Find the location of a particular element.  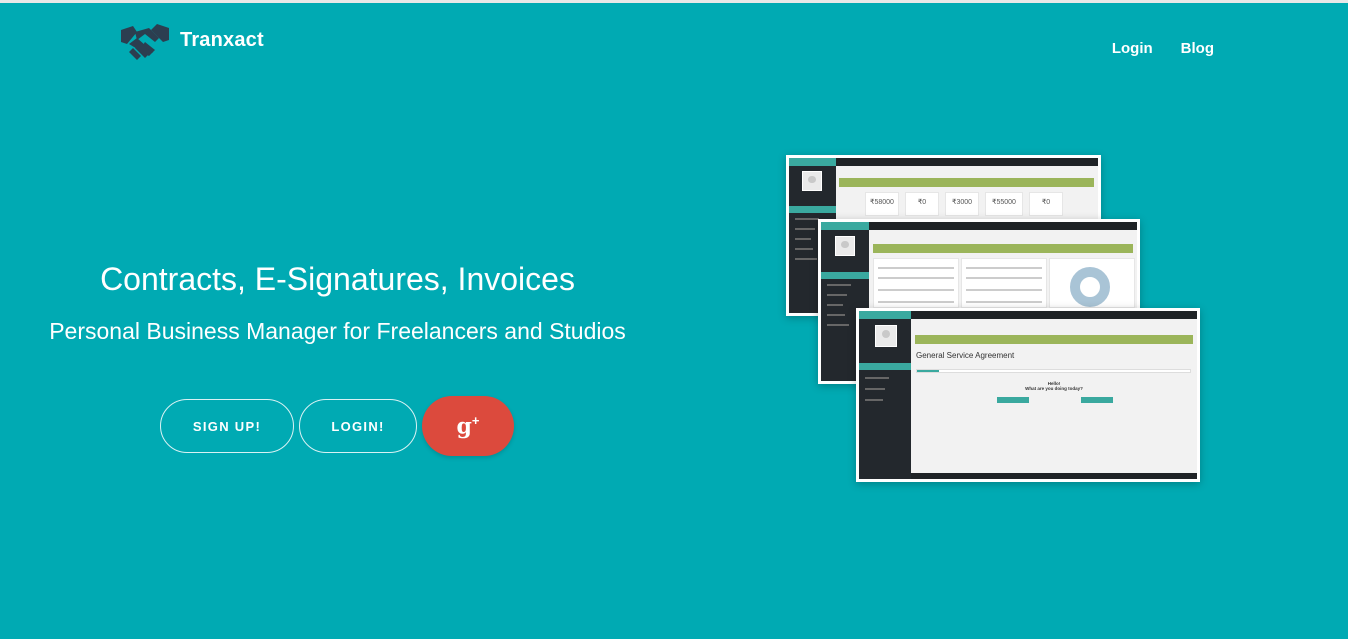

nav-login-link: Login is located at coordinates (1132, 48).